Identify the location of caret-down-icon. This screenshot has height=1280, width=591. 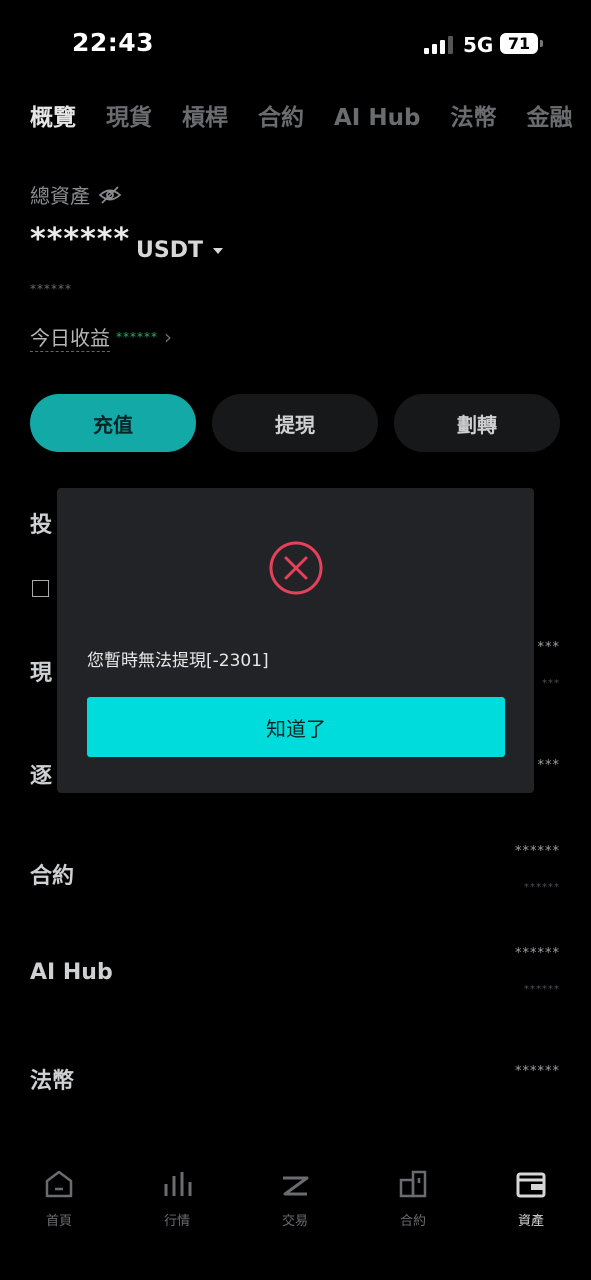
(217, 250).